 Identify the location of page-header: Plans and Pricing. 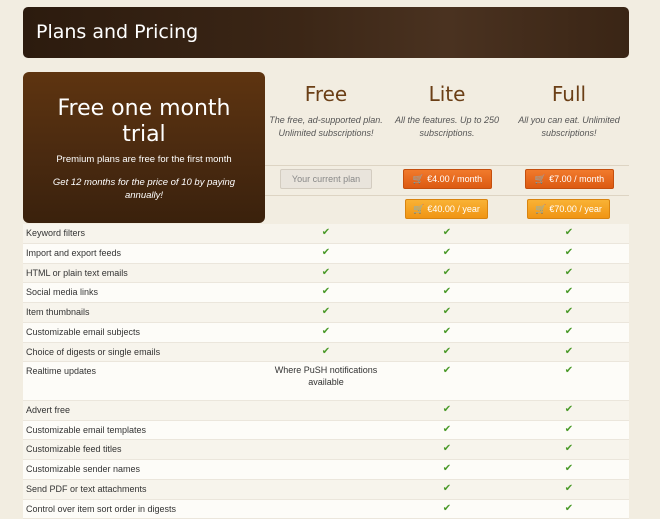
(326, 32).